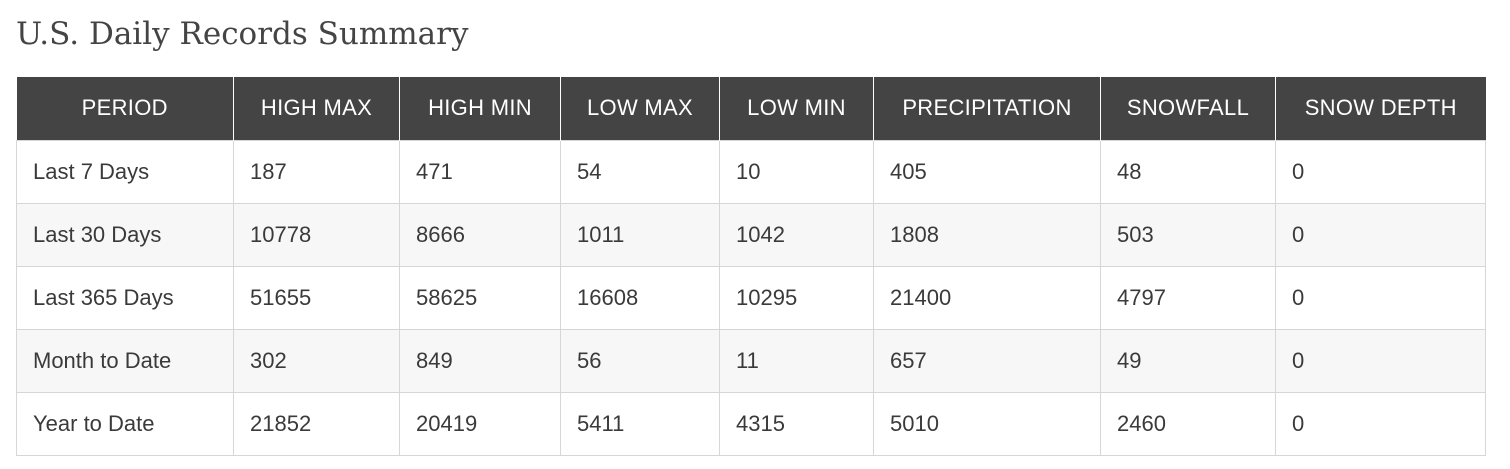 Image resolution: width=1510 pixels, height=469 pixels. I want to click on column-header-period: PERIOD, so click(125, 108).